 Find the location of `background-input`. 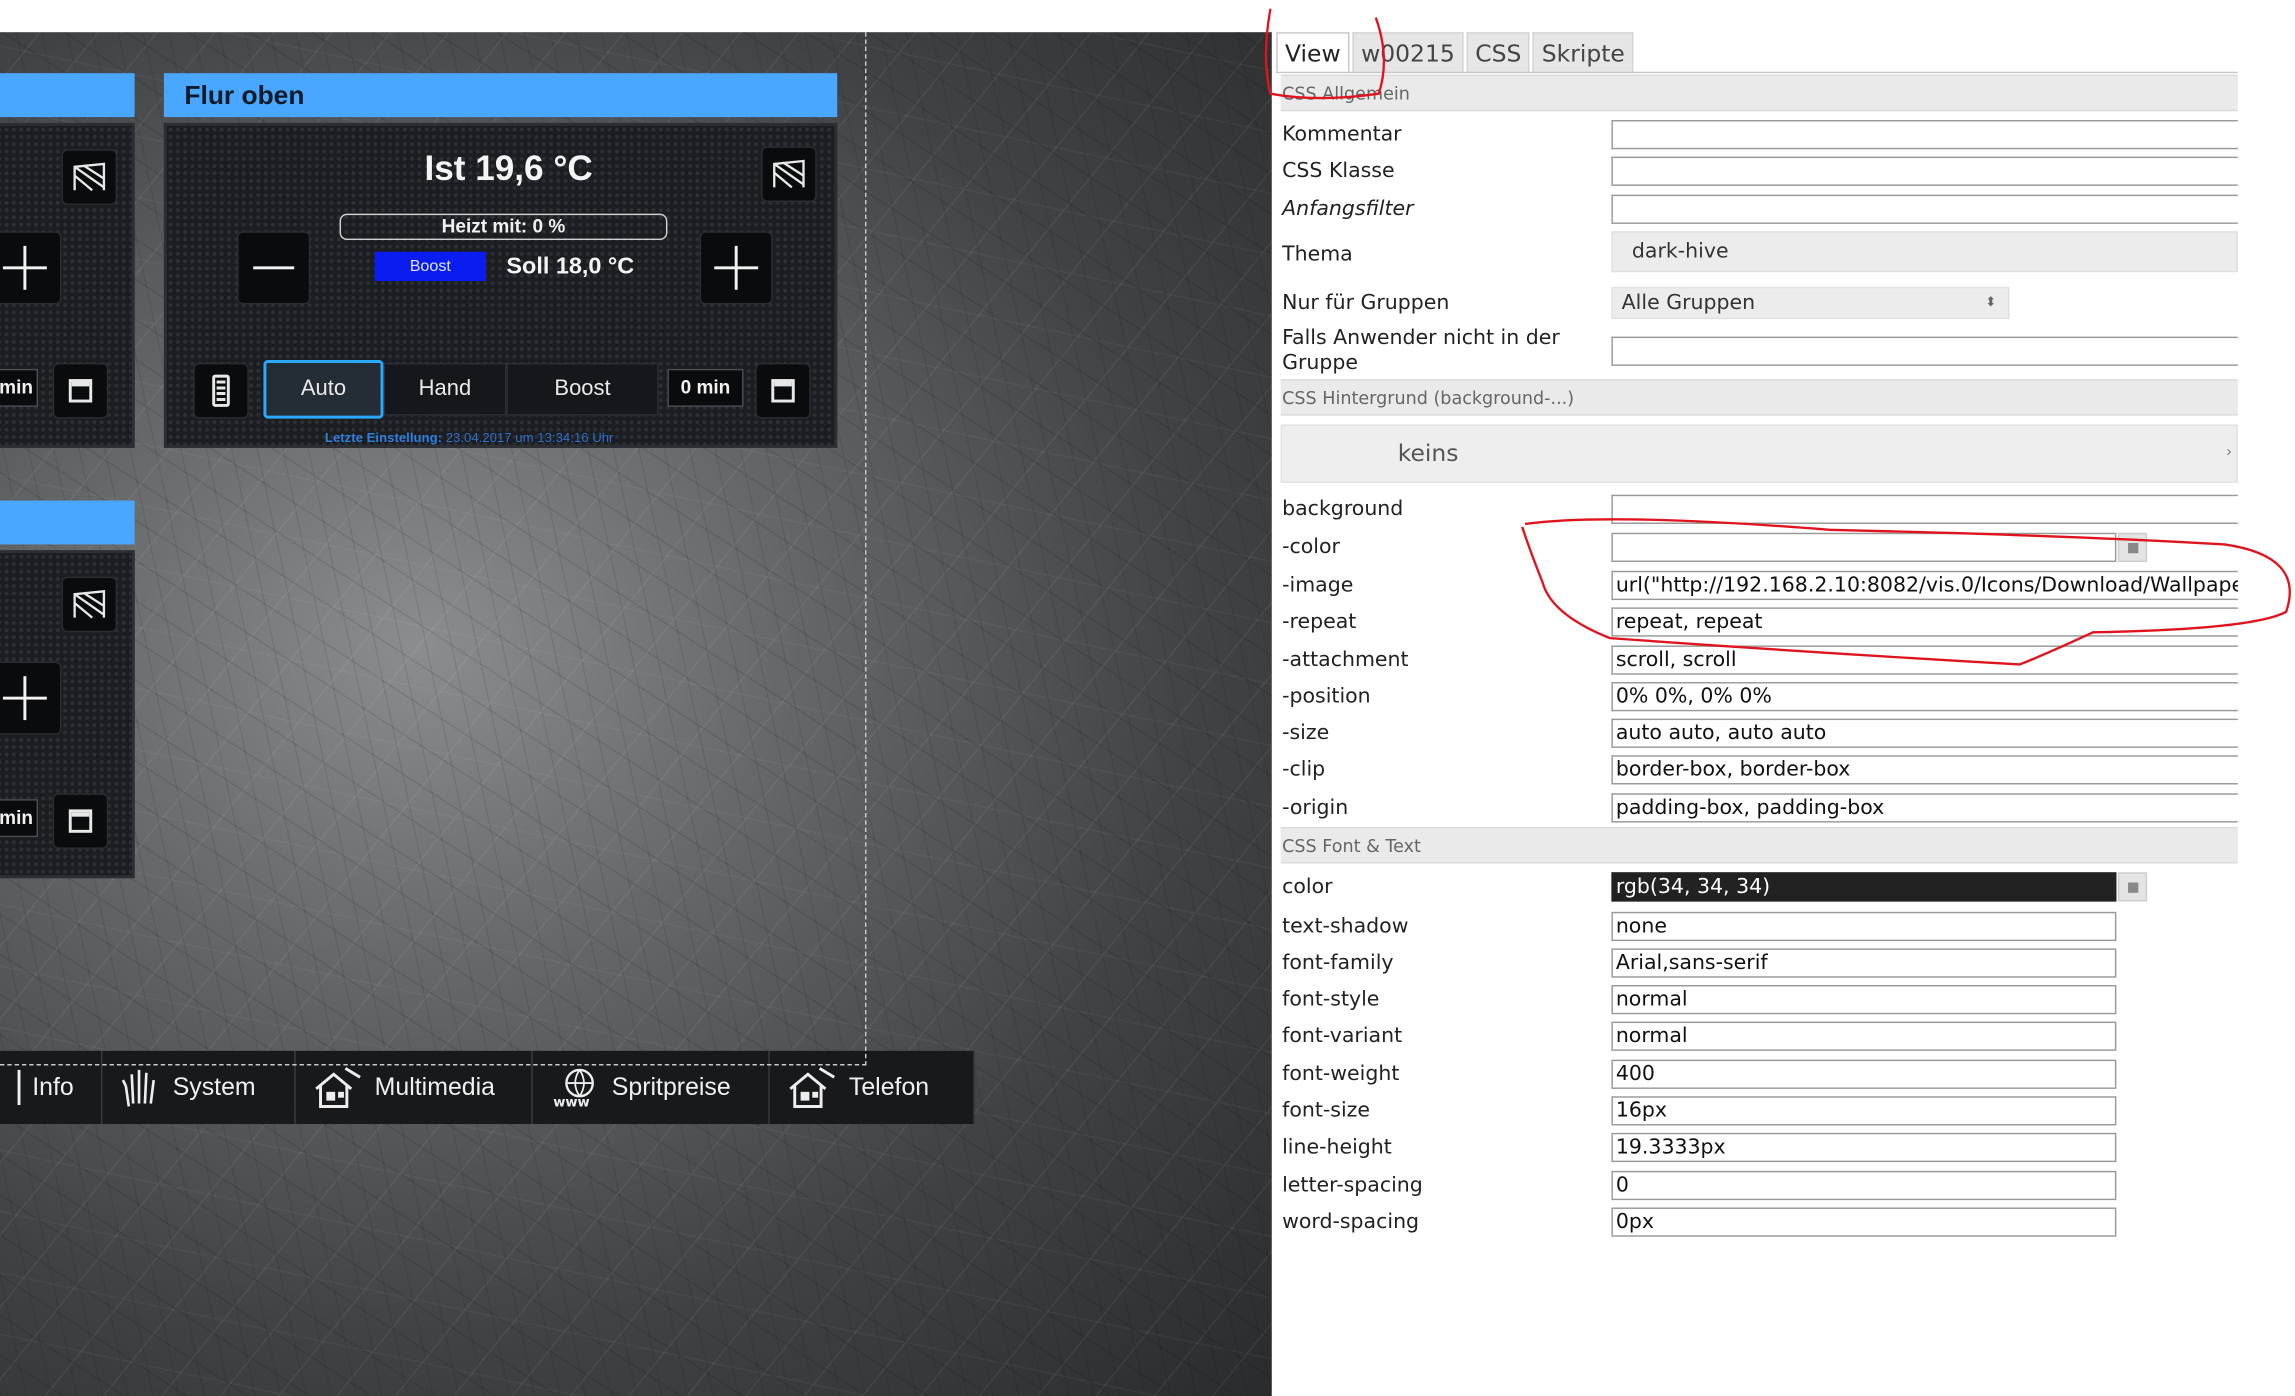

background-input is located at coordinates (1924, 509).